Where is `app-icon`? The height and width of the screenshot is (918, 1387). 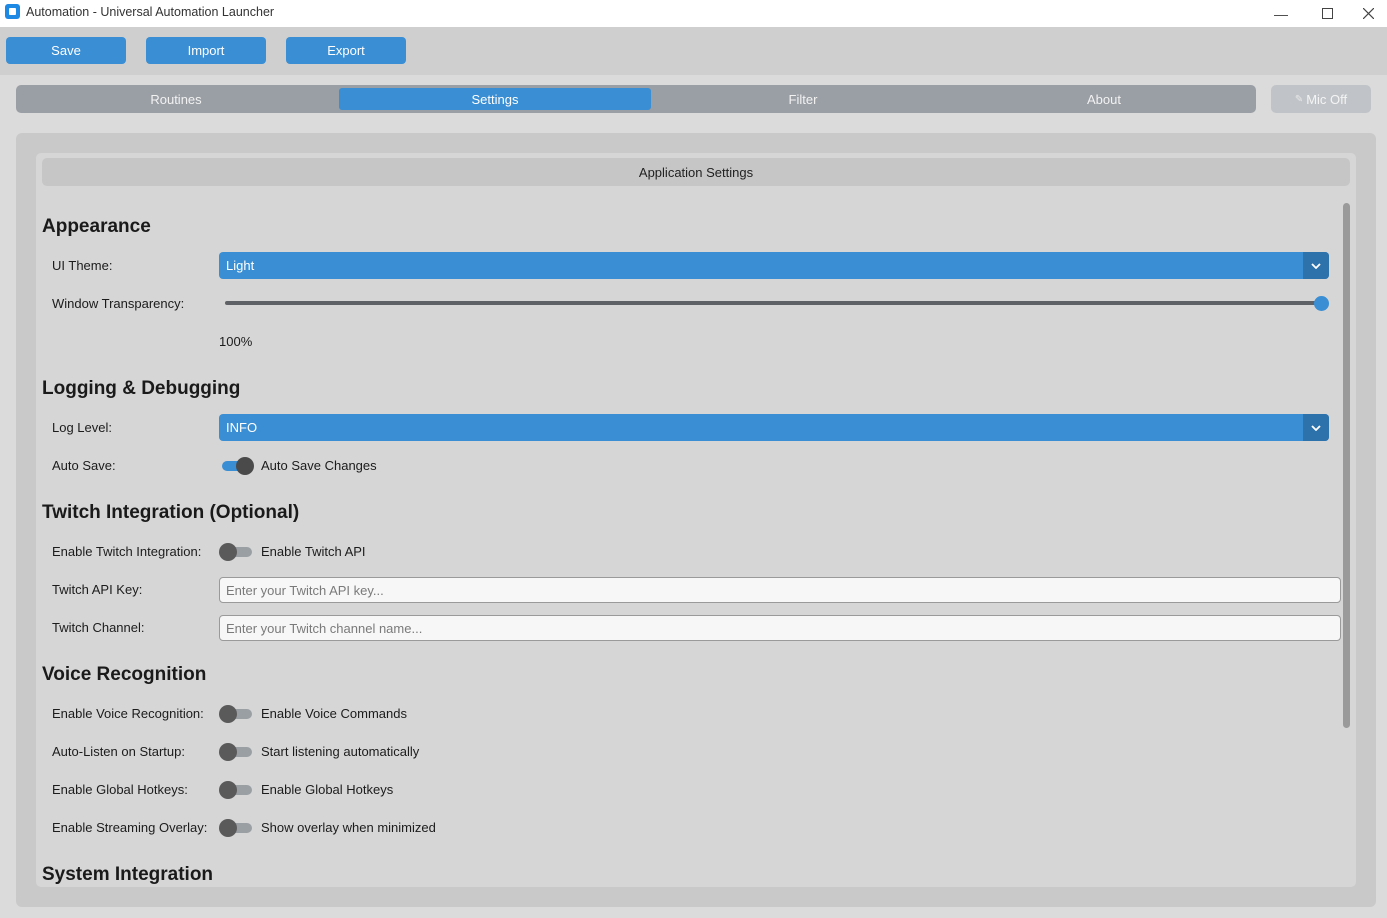
app-icon is located at coordinates (12, 11).